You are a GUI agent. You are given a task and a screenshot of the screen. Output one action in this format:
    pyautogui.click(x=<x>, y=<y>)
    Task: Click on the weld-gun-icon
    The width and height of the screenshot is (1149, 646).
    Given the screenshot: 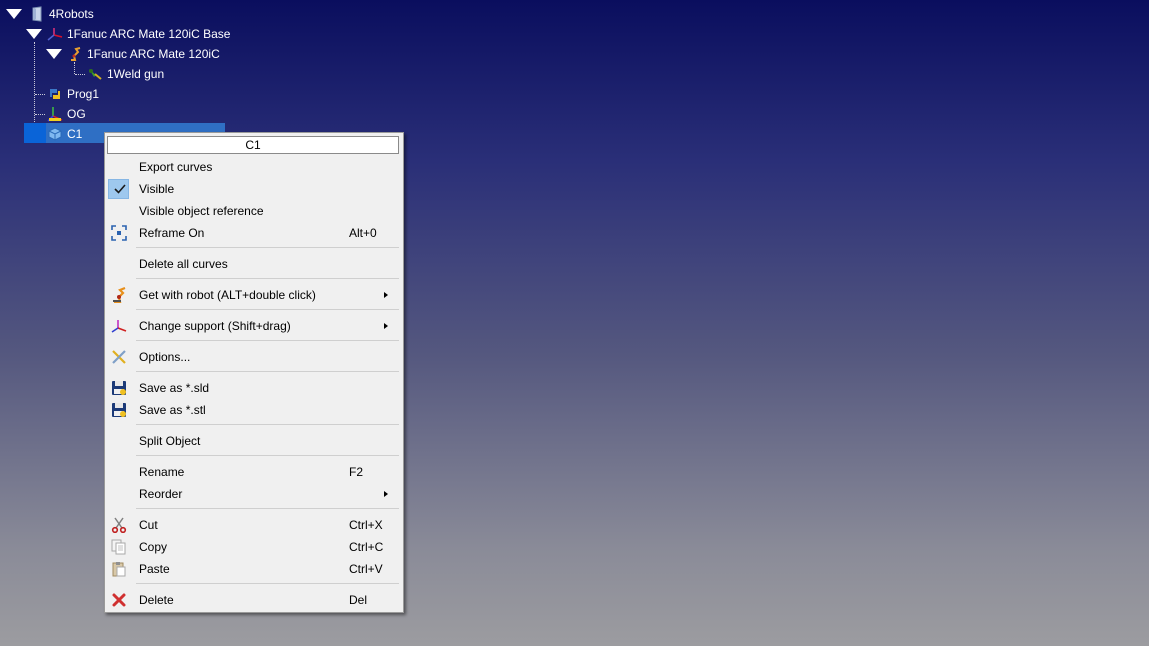 What is the action you would take?
    pyautogui.click(x=95, y=74)
    